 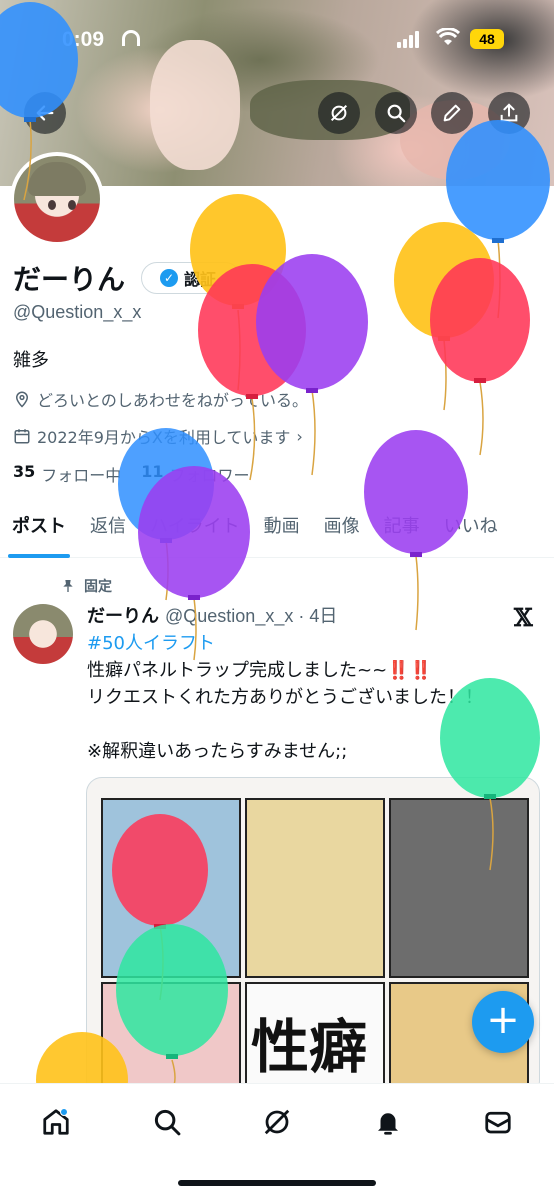 What do you see at coordinates (57, 199) in the screenshot?
I see `profile-avatar` at bounding box center [57, 199].